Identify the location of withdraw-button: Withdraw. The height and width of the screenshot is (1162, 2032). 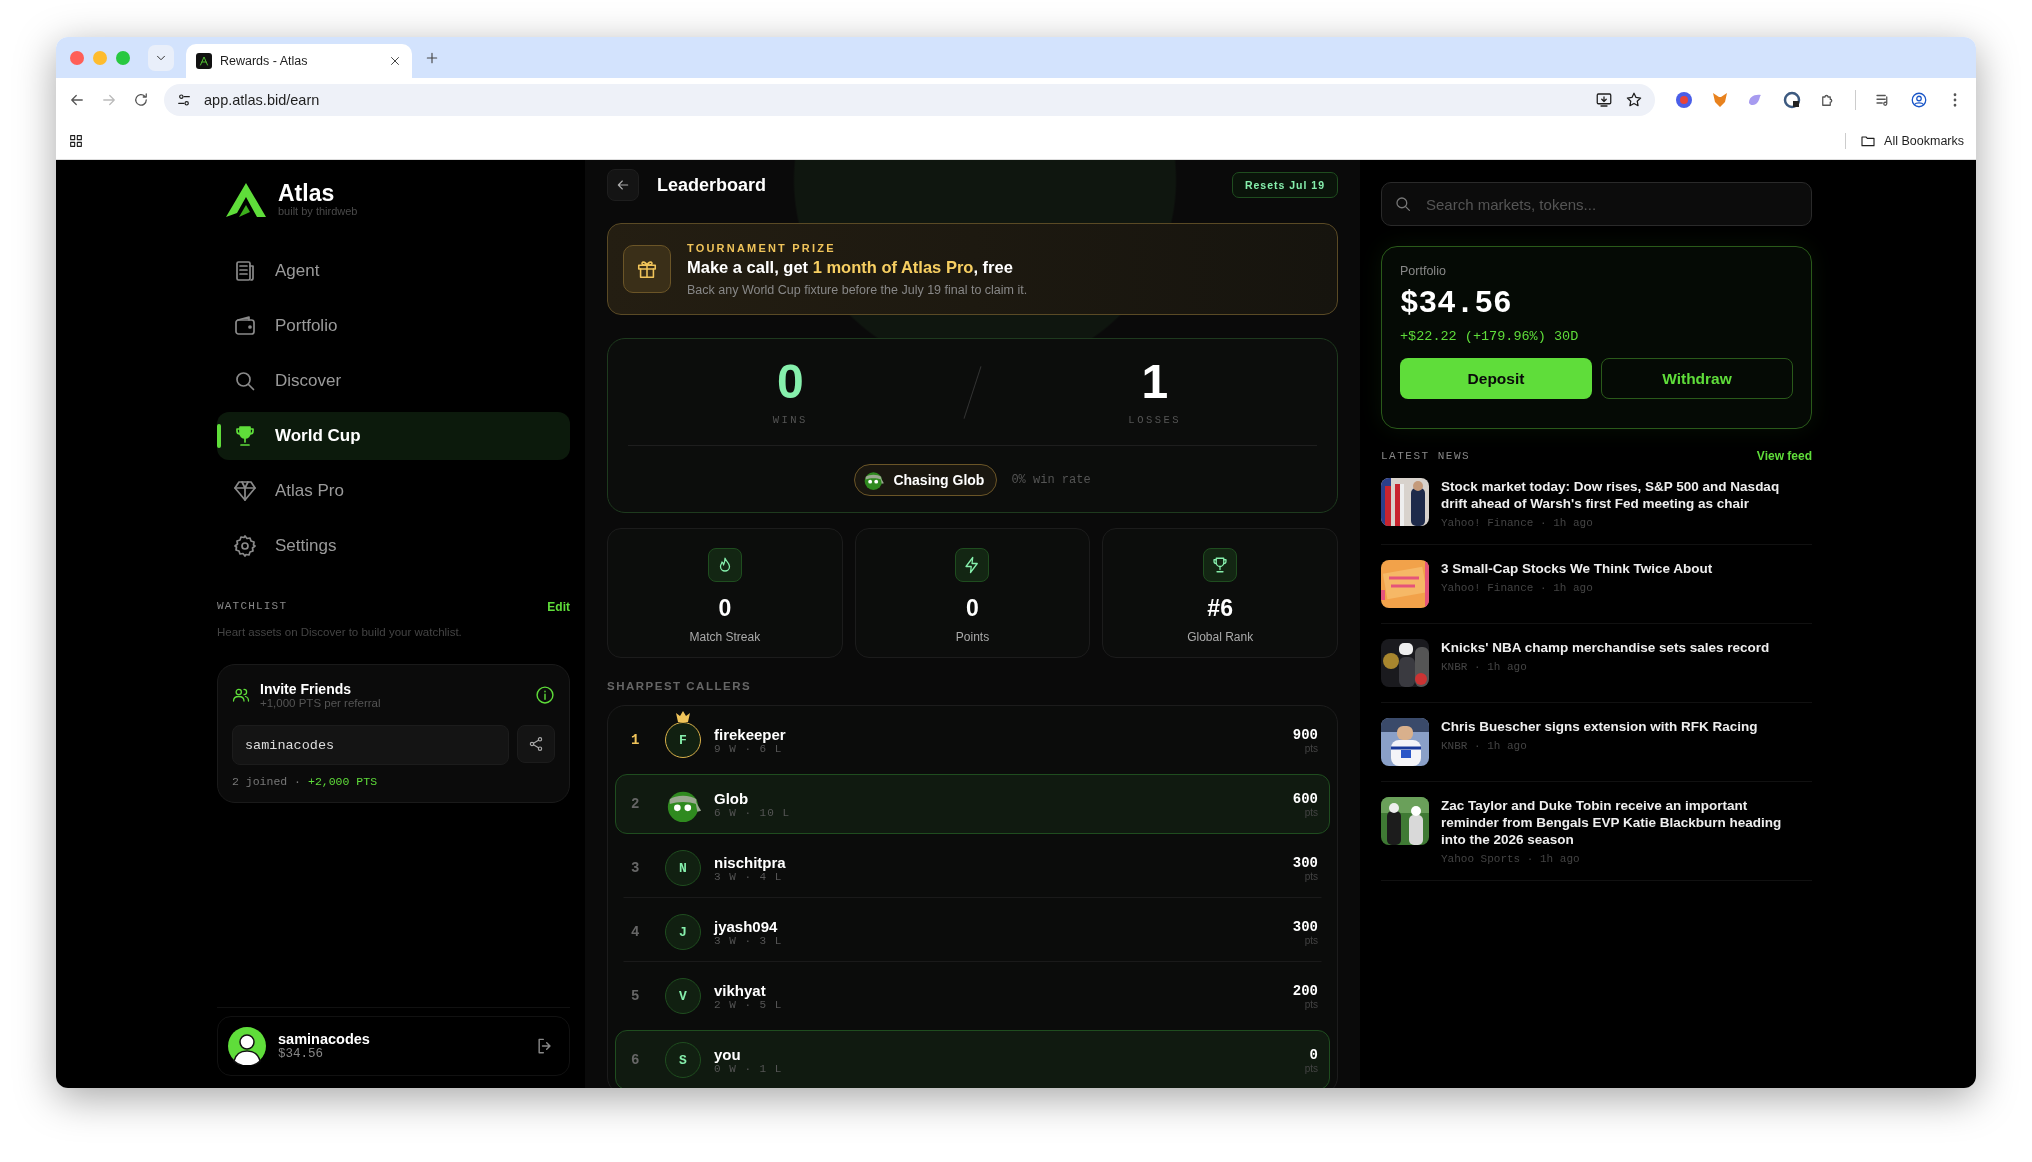
(1697, 378).